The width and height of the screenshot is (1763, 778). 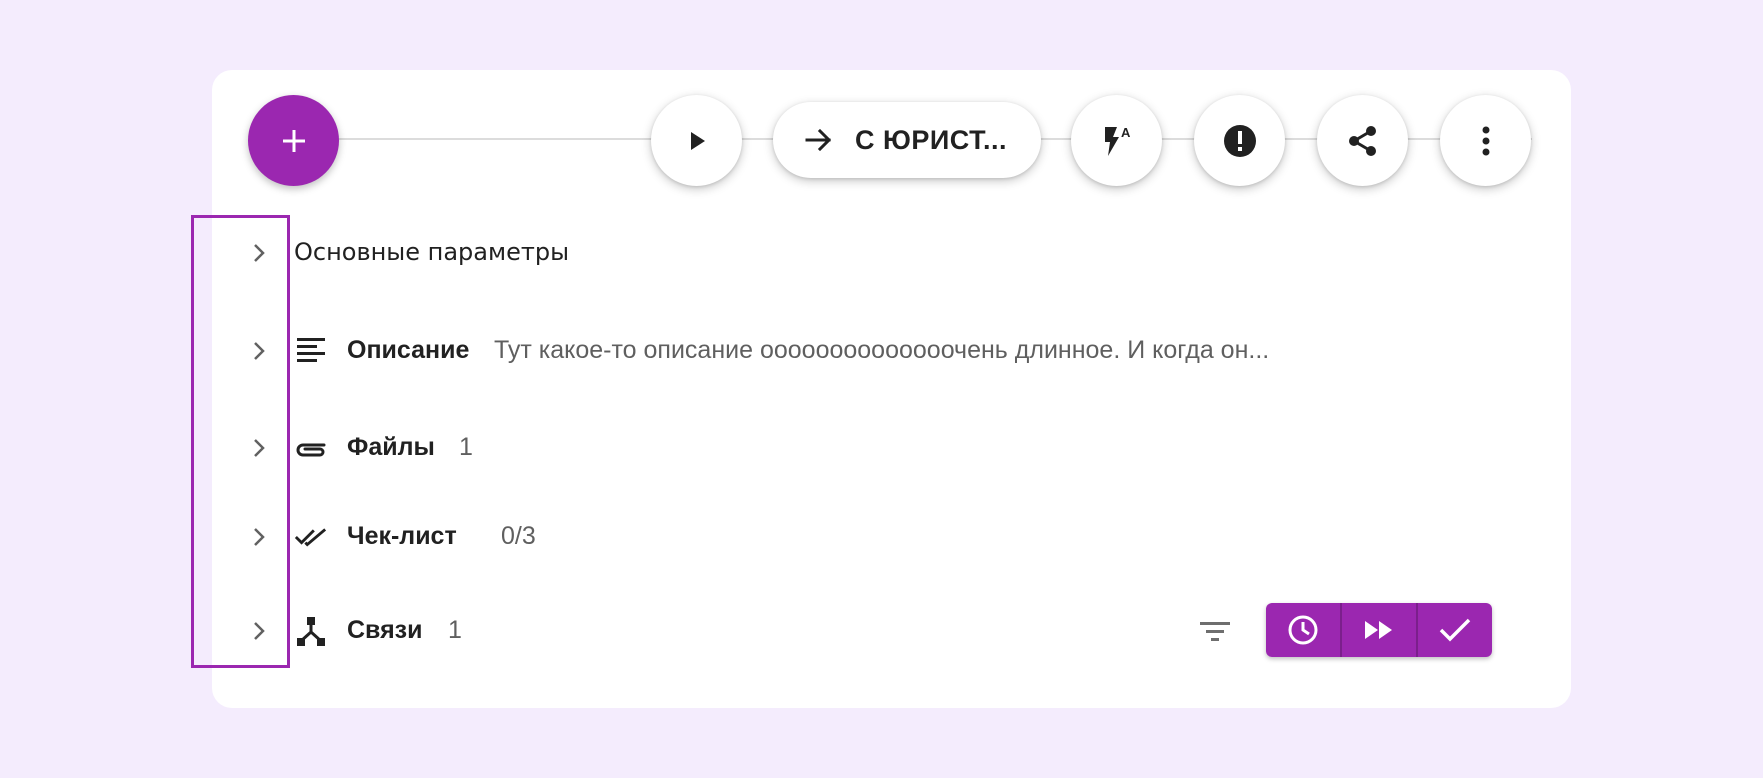 I want to click on clock-icon, so click(x=1303, y=630).